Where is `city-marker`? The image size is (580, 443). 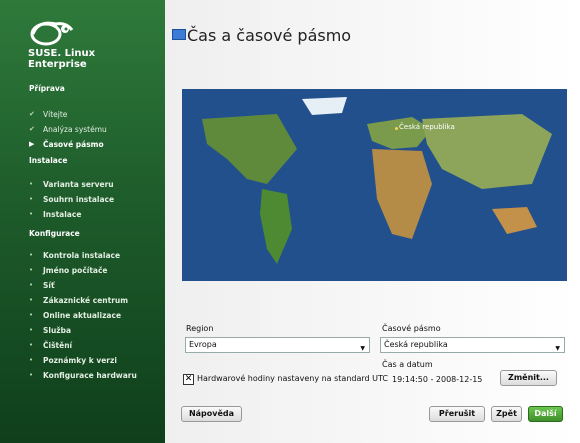
city-marker is located at coordinates (396, 128).